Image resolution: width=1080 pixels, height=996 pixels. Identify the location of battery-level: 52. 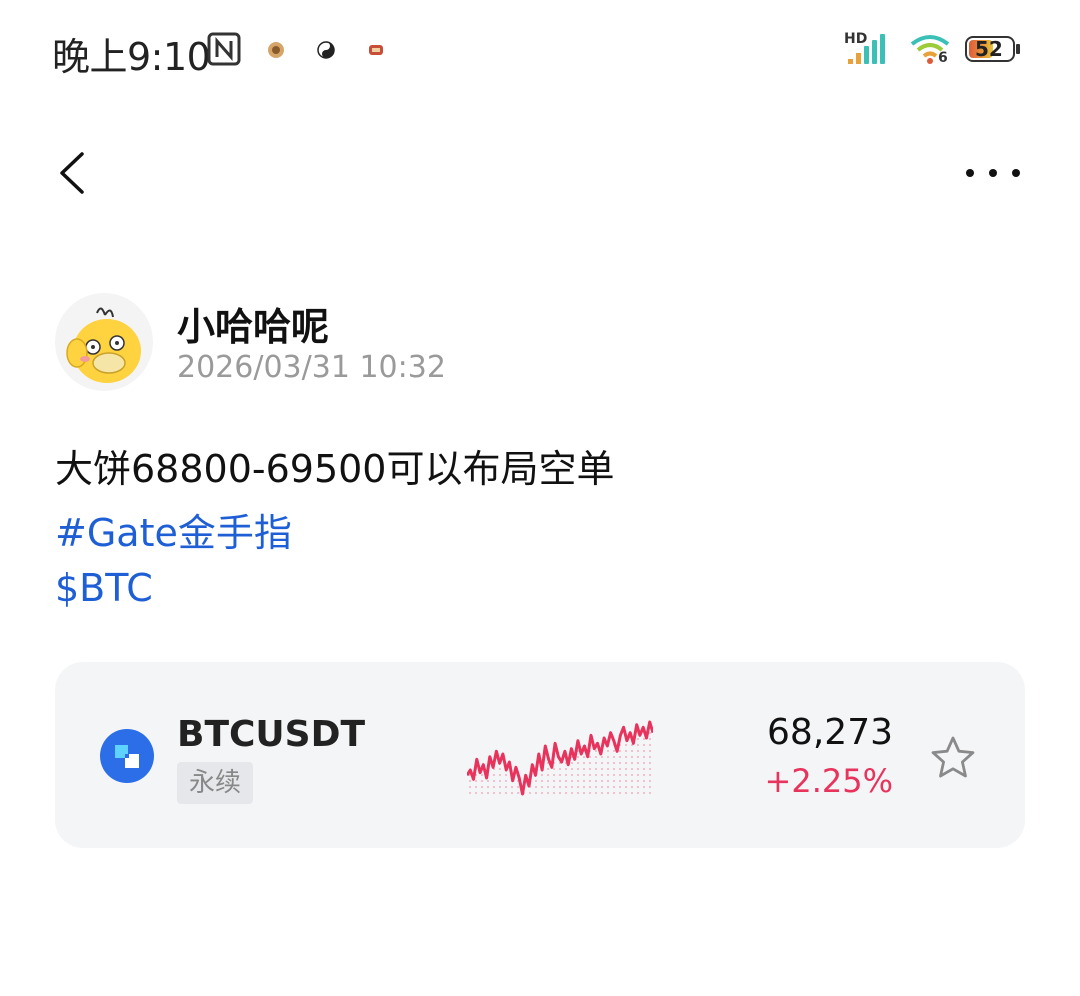
(989, 49).